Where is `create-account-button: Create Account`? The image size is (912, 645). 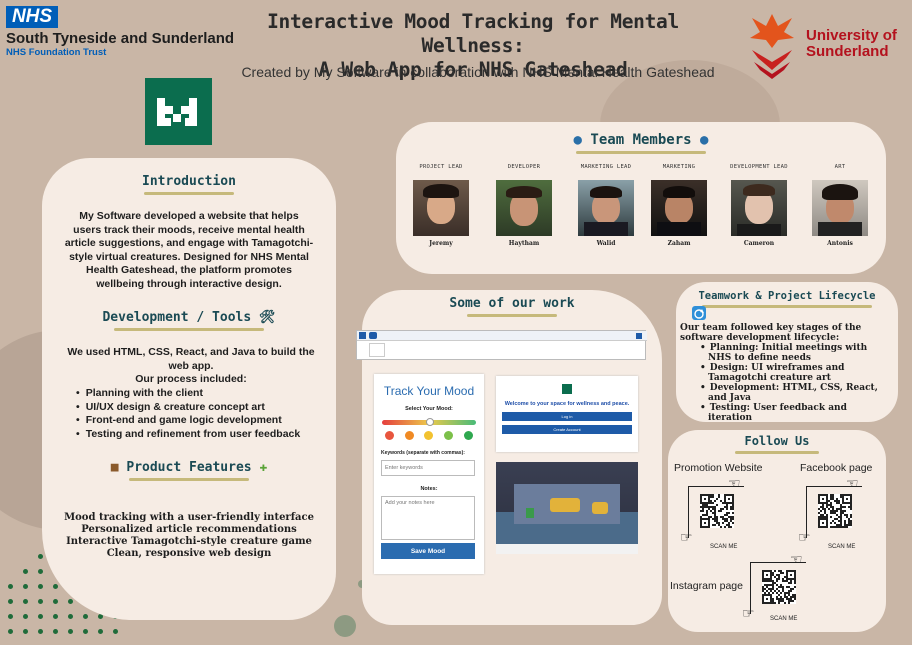 create-account-button: Create Account is located at coordinates (567, 429).